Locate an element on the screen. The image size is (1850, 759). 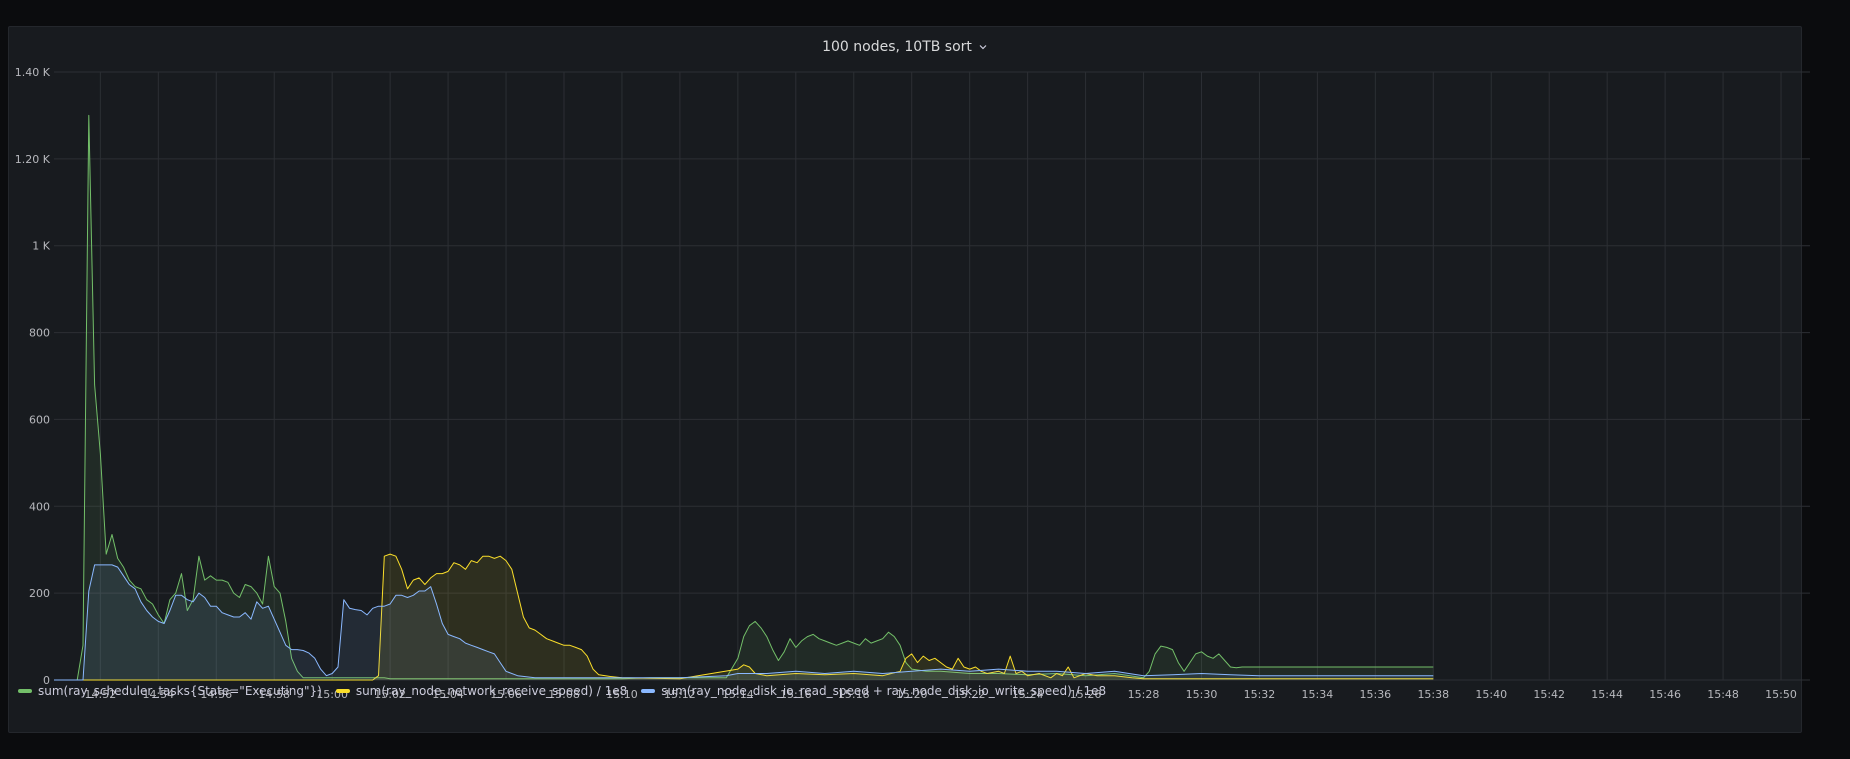
y-tick-label: 1 K is located at coordinates (41, 246).